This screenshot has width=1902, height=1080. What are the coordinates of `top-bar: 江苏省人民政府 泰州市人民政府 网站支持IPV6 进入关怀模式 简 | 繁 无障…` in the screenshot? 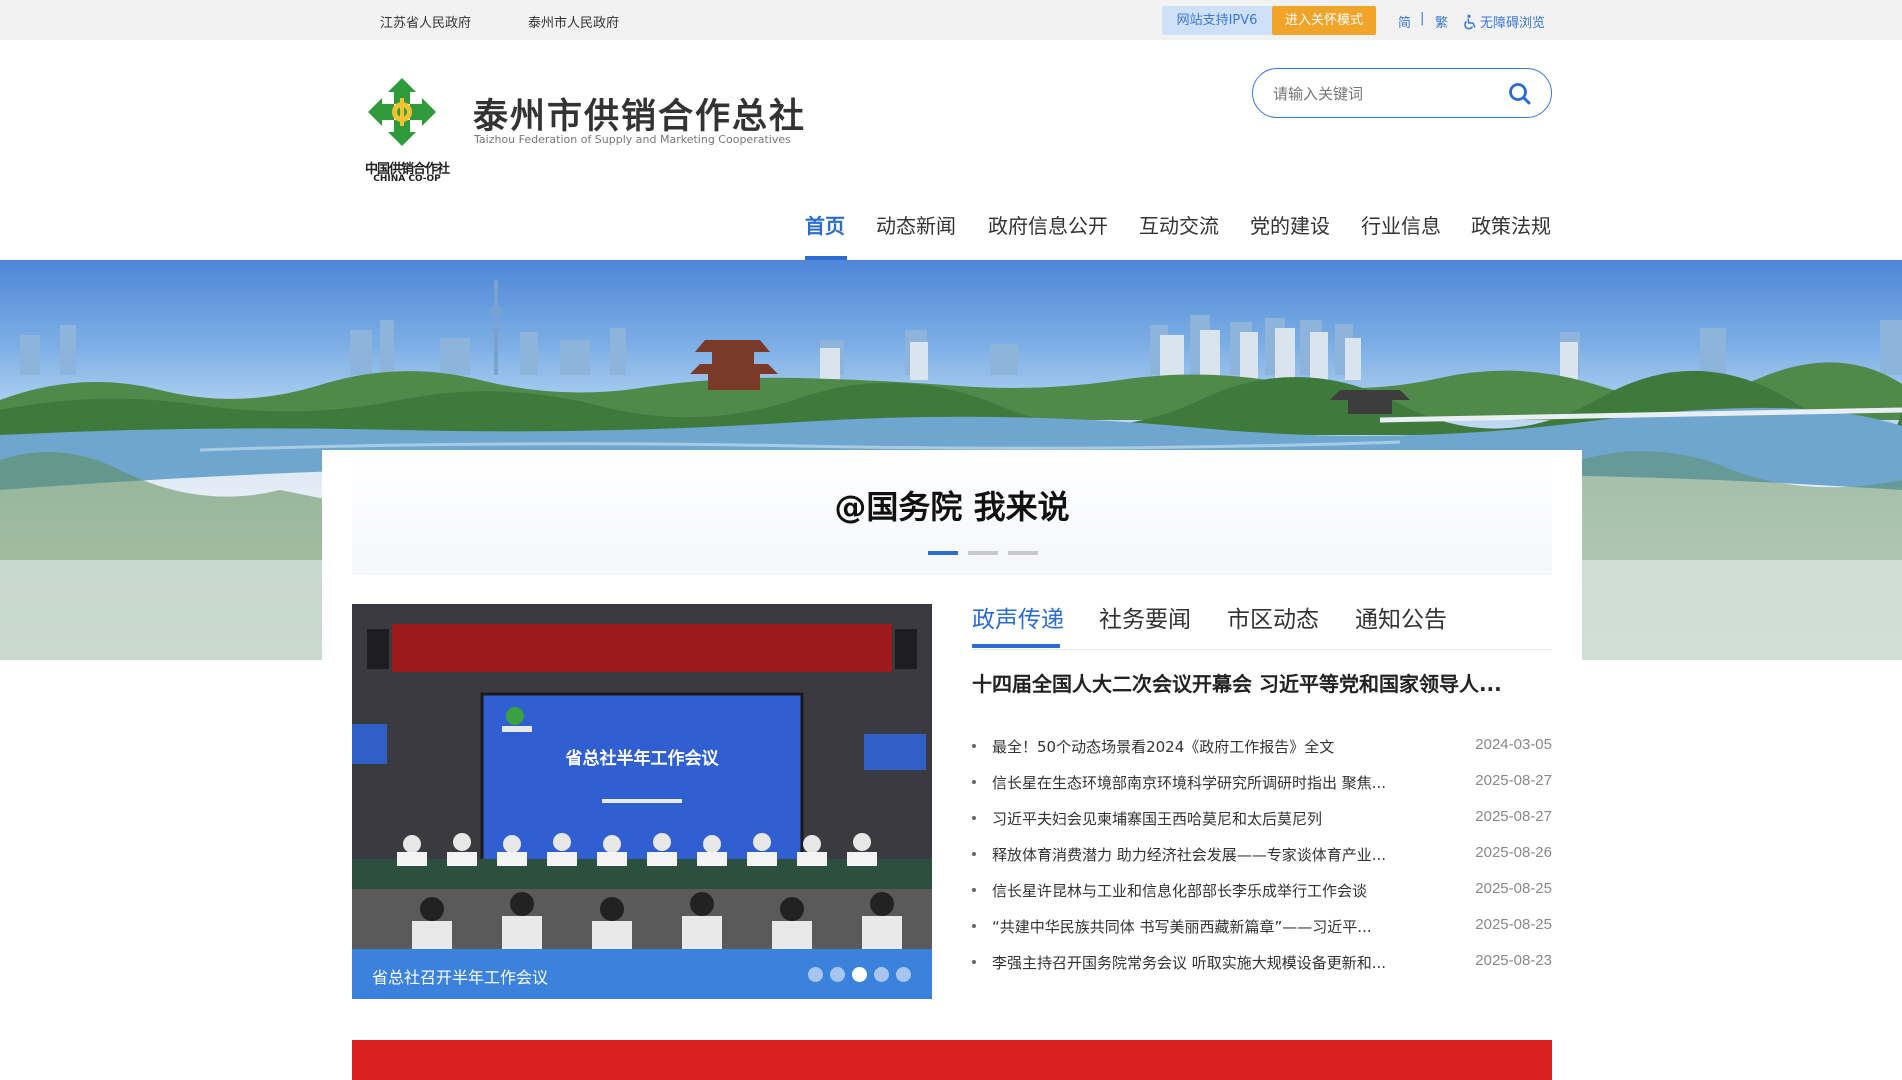 It's located at (951, 20).